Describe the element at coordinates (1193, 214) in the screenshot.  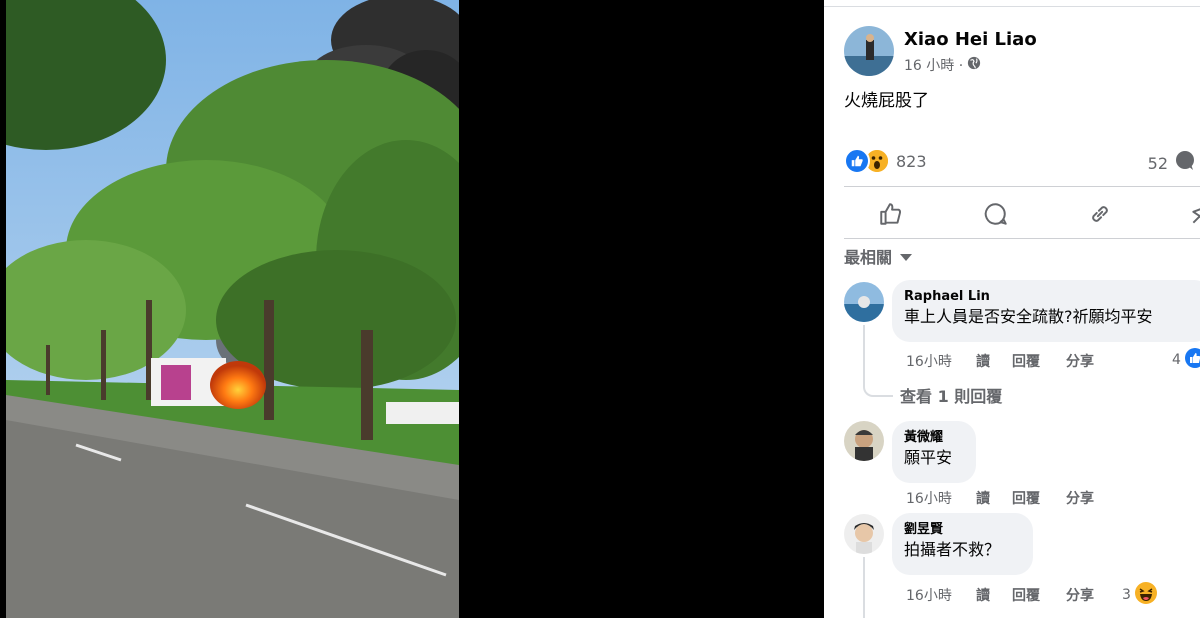
I see `send-icon` at that location.